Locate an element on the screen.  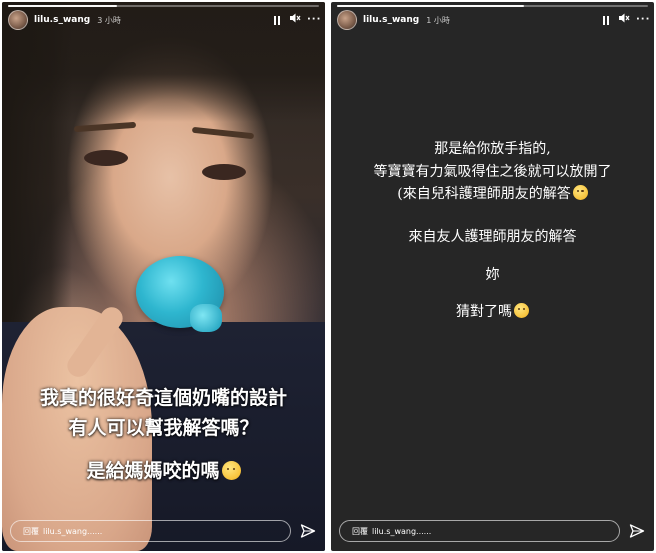
photo-pacifier-nipple is located at coordinates (206, 318).